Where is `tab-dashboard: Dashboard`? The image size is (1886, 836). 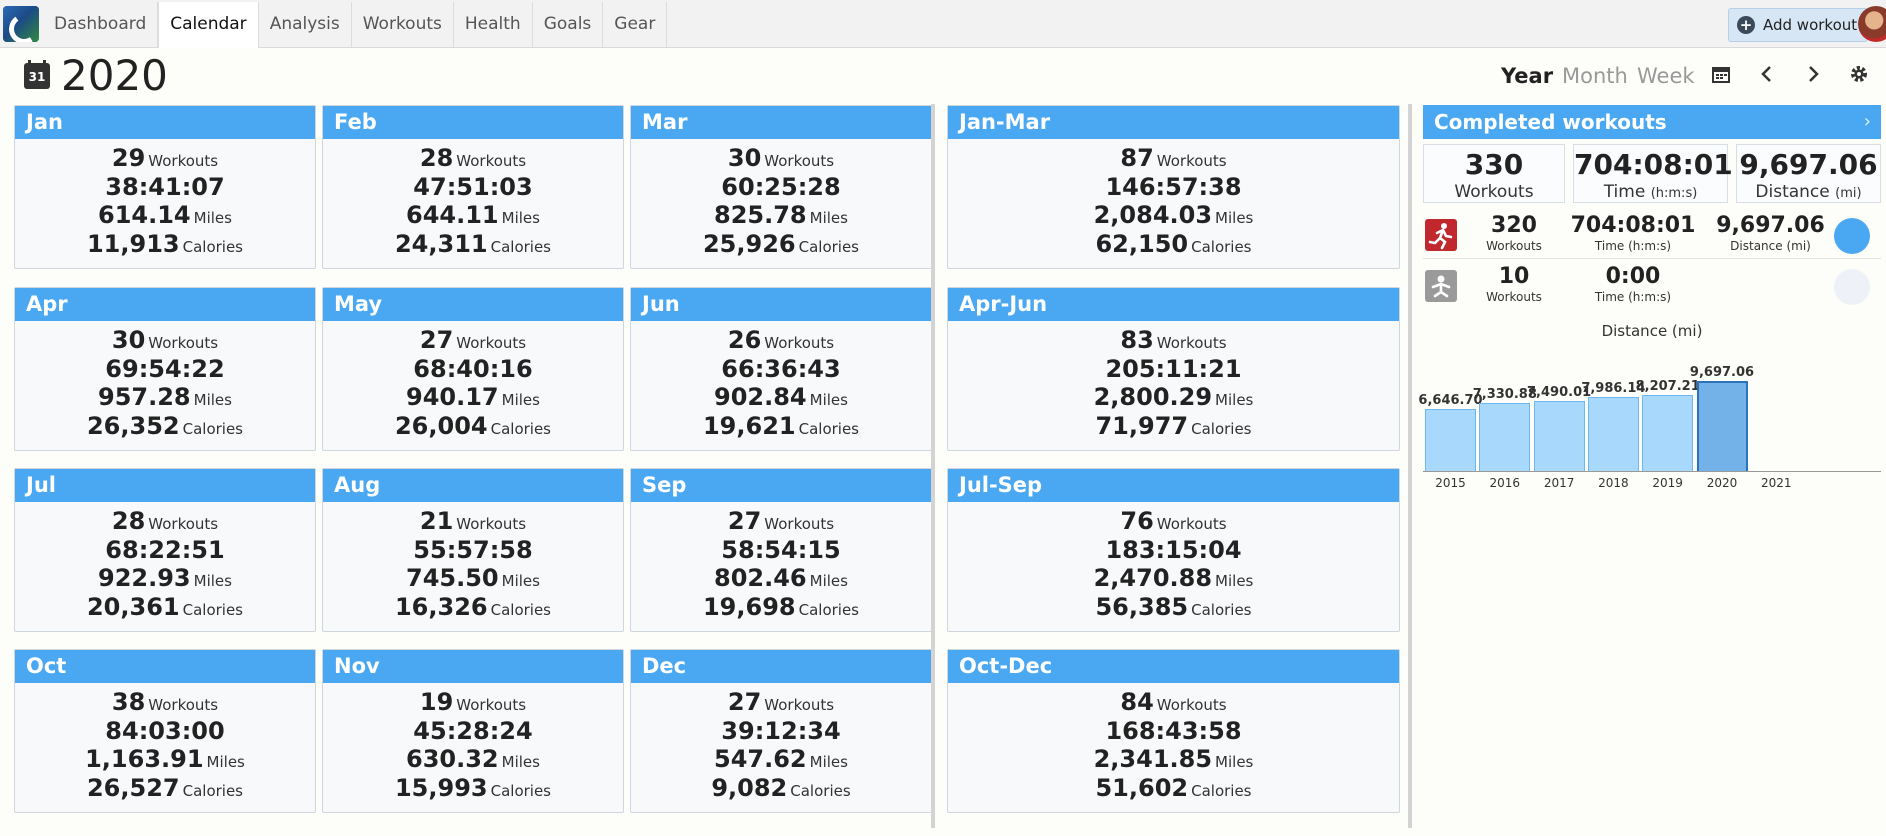
tab-dashboard: Dashboard is located at coordinates (101, 24).